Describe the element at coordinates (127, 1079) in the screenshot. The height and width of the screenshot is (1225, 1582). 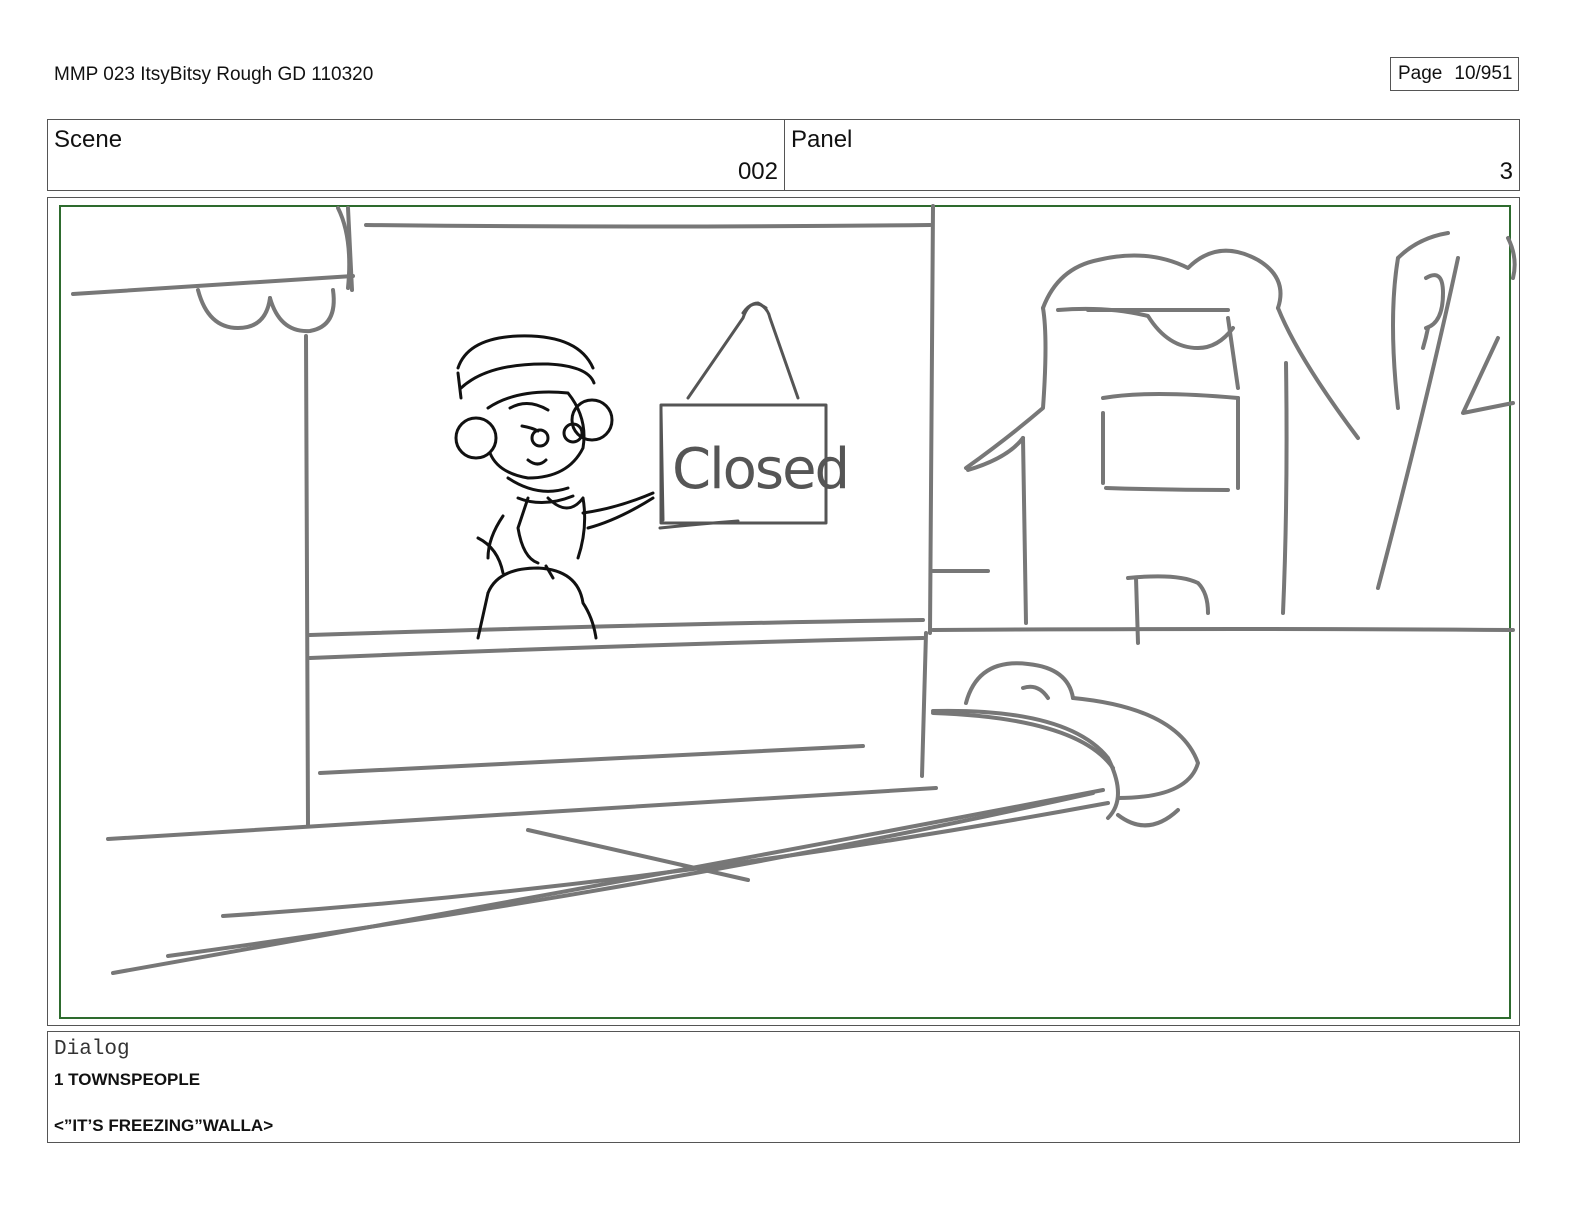
I see `dialog-speaker: 1 TOWNSPEOPLE` at that location.